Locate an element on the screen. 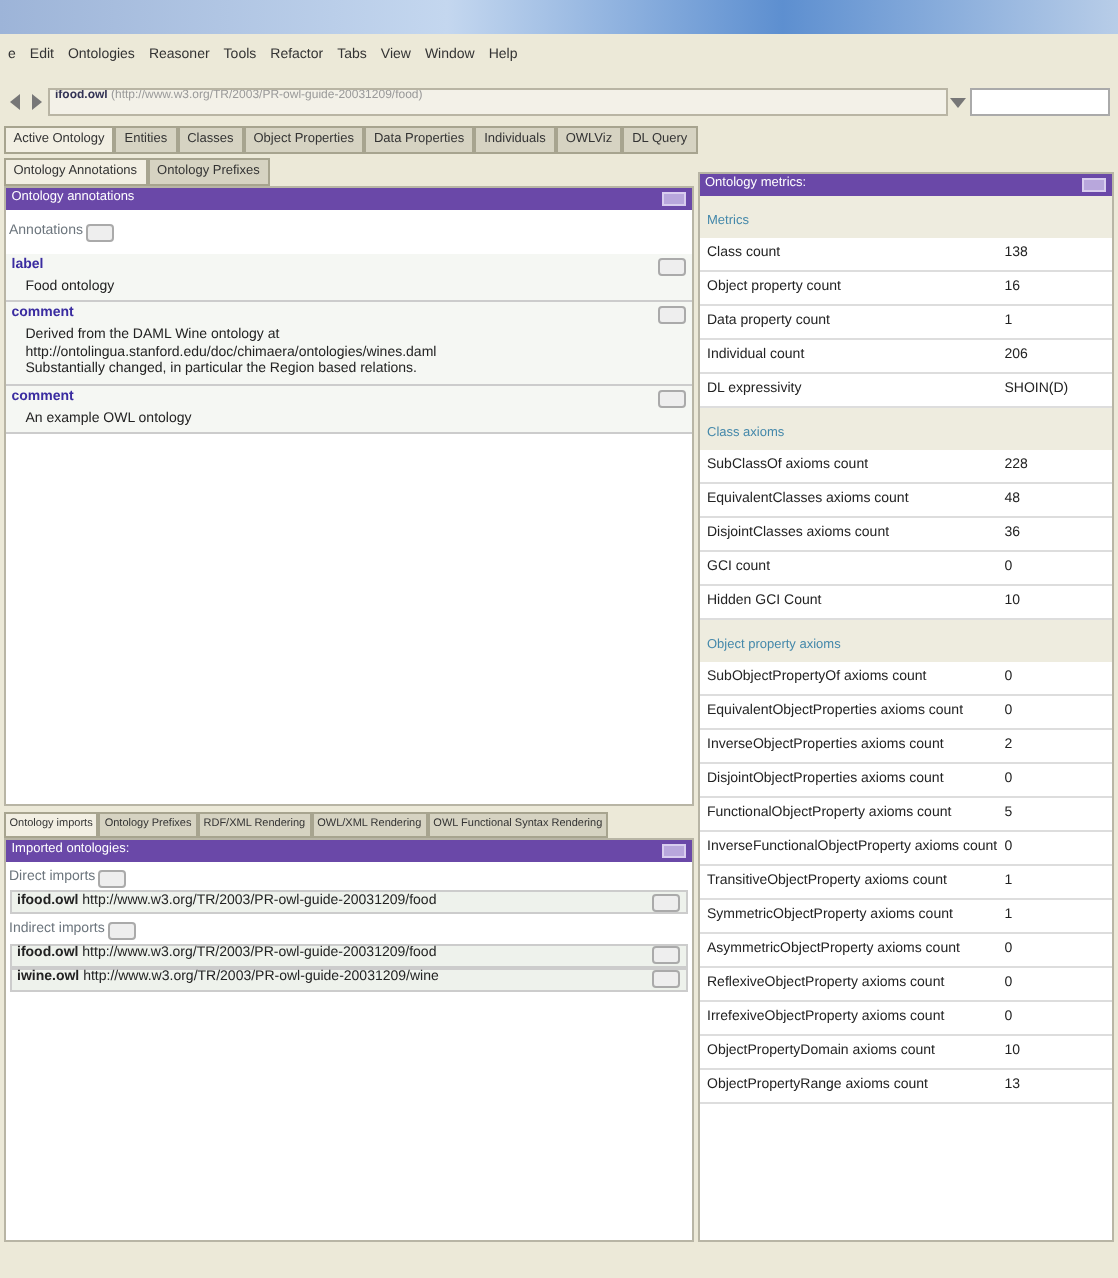 The height and width of the screenshot is (1278, 1118). back-icon is located at coordinates (16, 102).